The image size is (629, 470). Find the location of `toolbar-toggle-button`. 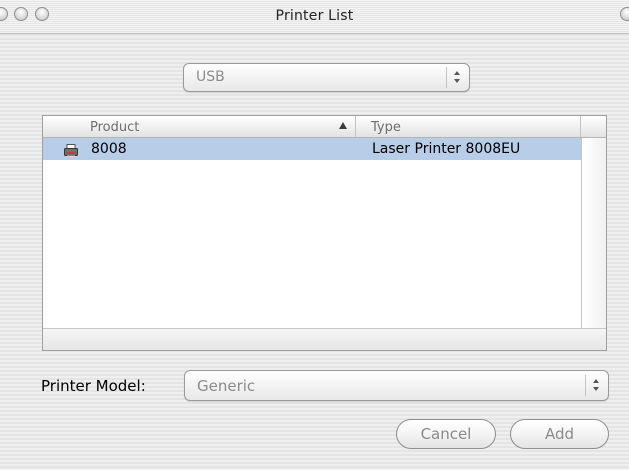

toolbar-toggle-button is located at coordinates (624, 14).